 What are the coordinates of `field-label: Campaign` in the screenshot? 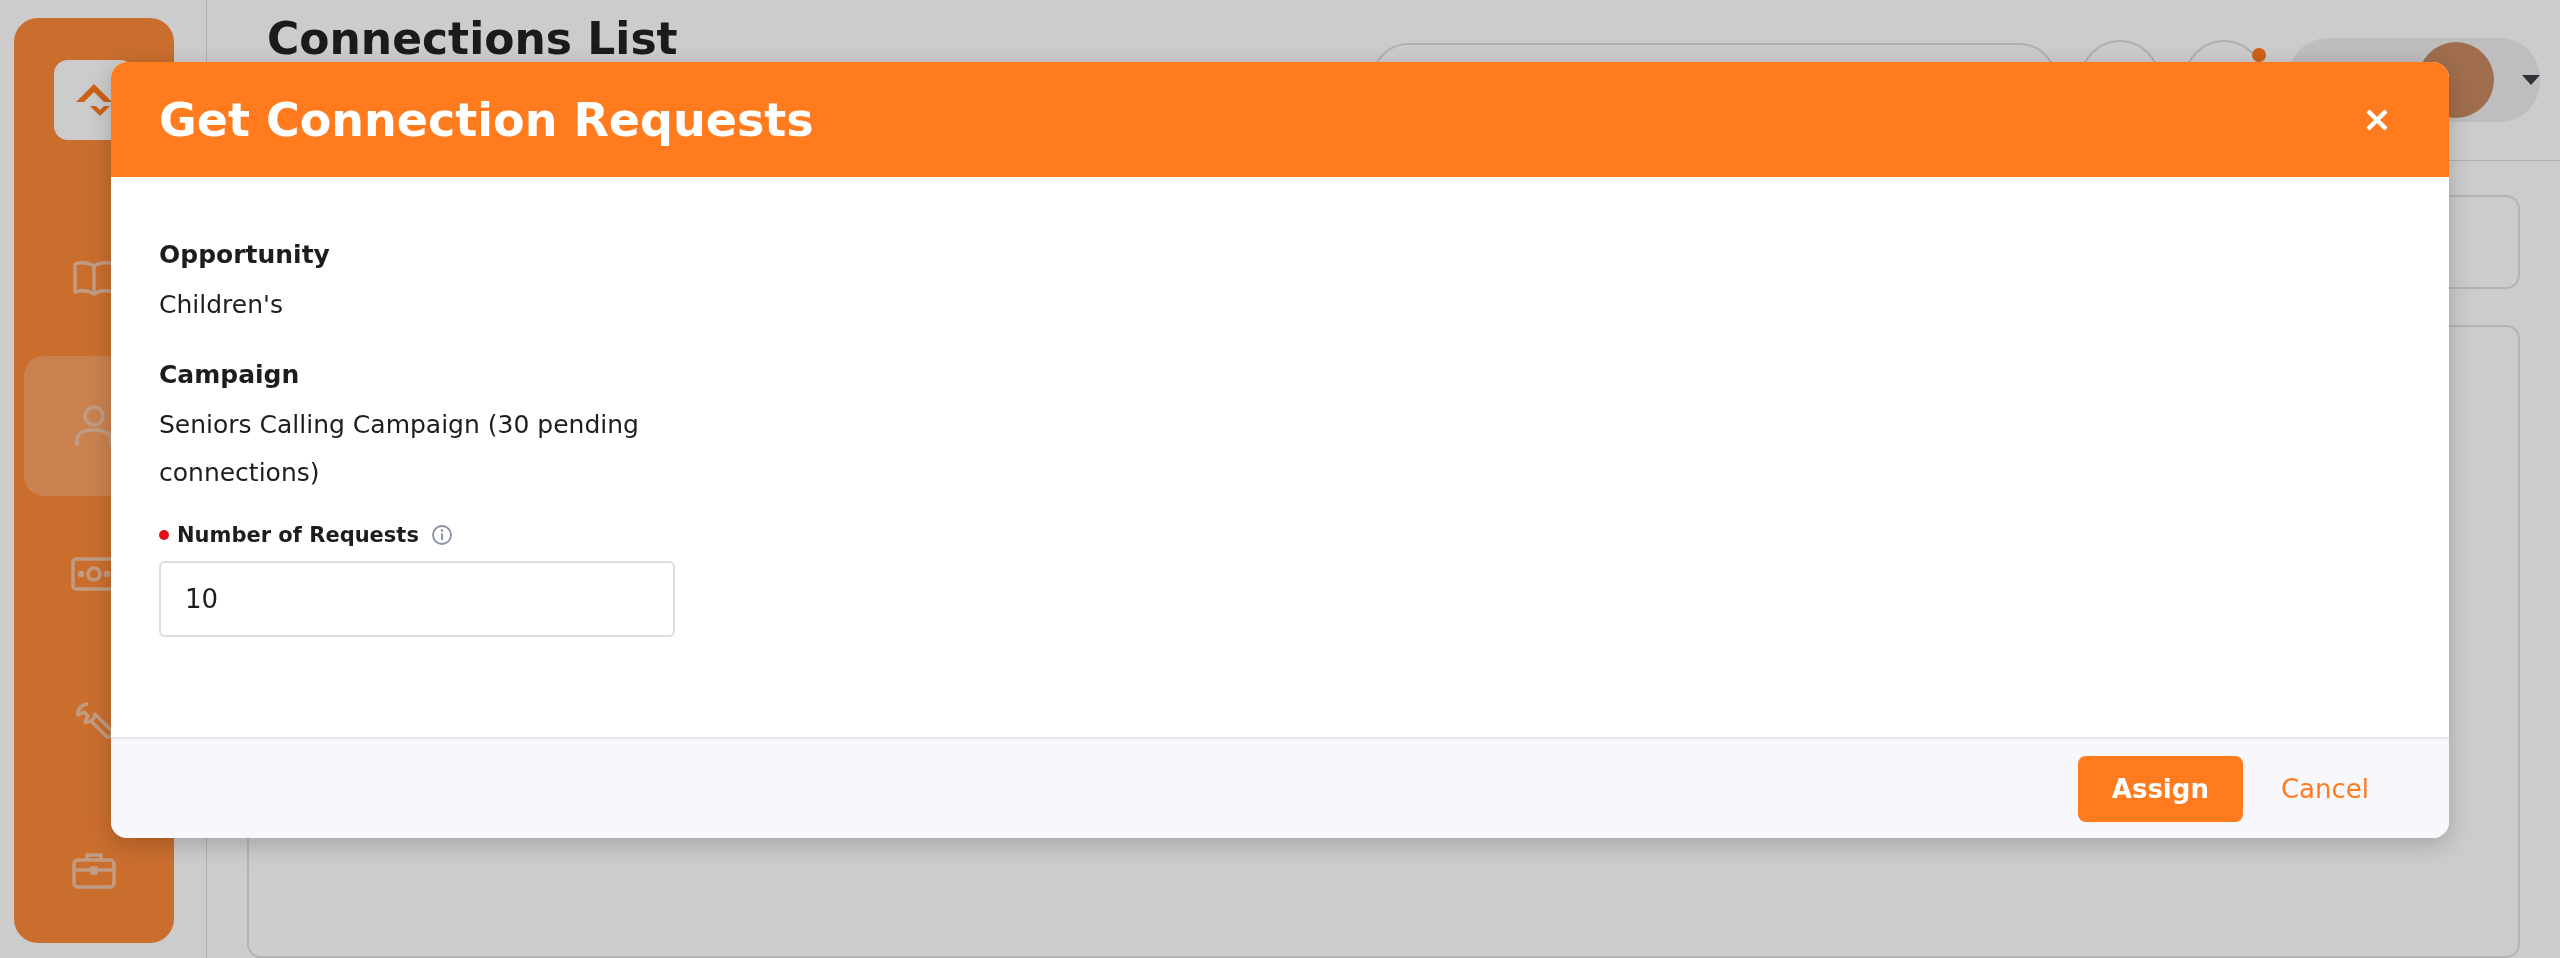 It's located at (230, 375).